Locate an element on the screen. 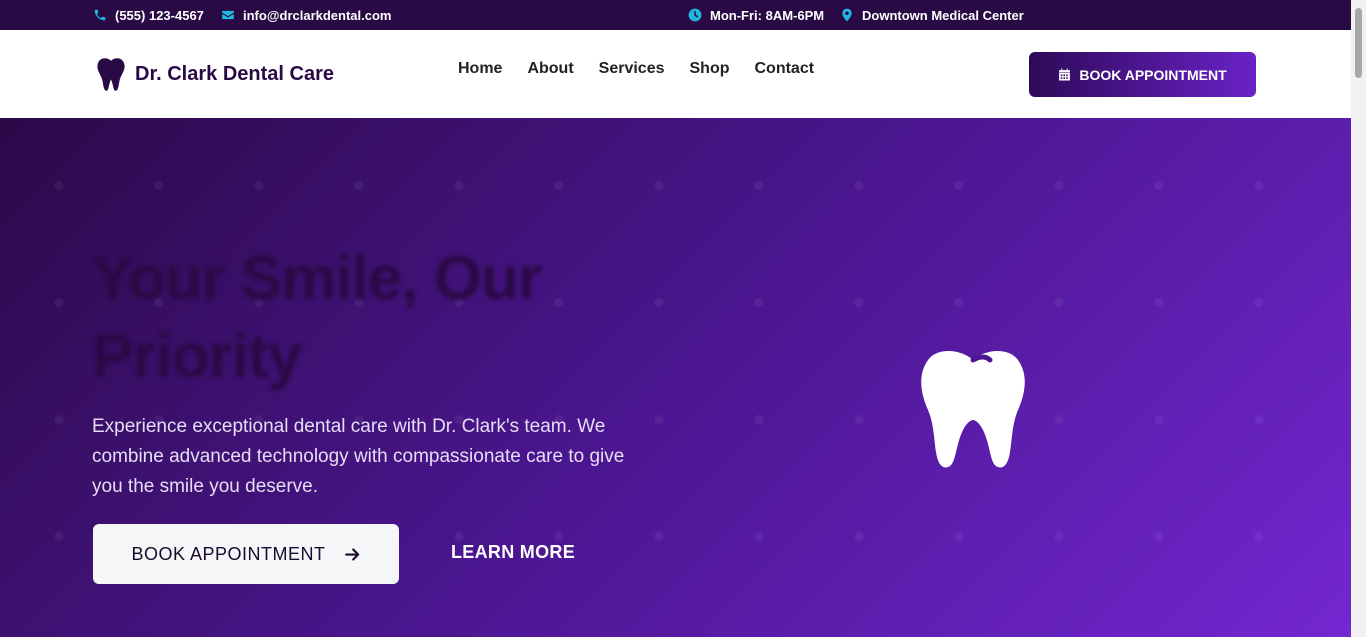  brand-logo: Dr. Clark Dental Care is located at coordinates (215, 74).